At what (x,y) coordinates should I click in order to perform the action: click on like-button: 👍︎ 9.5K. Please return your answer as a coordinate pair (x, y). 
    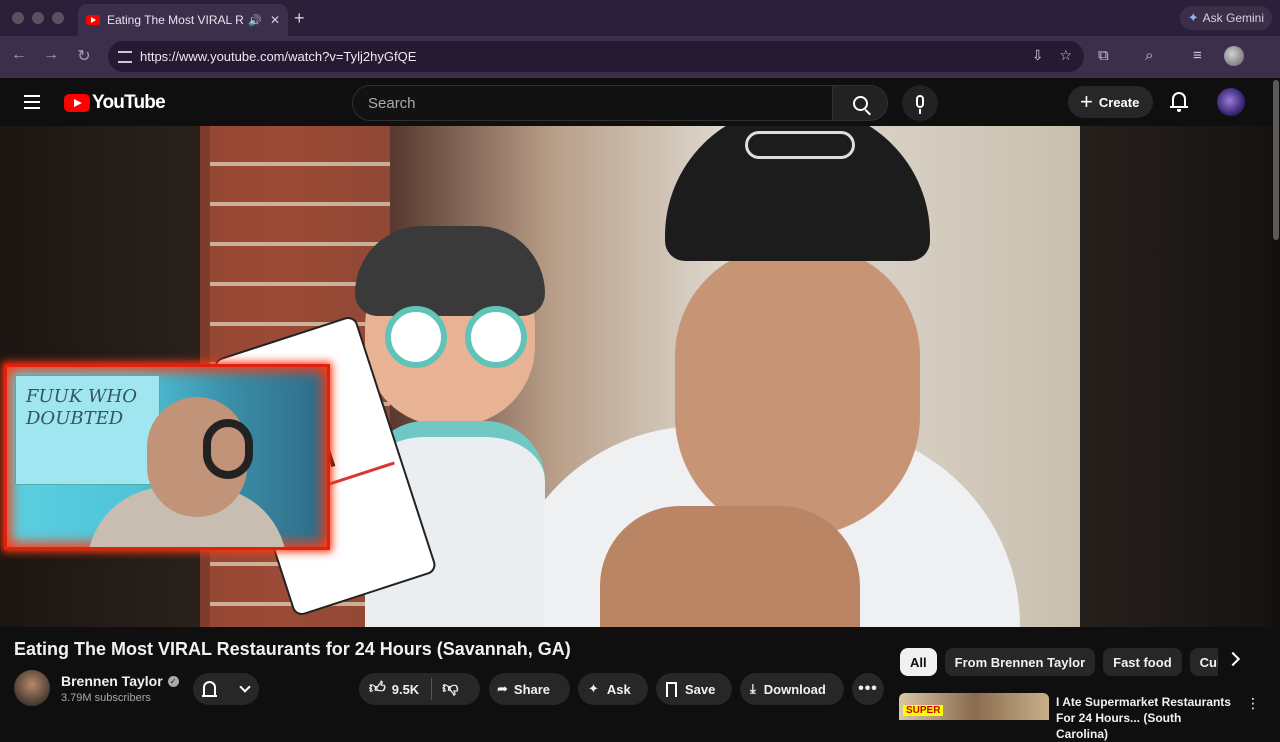
    Looking at the image, I should click on (395, 689).